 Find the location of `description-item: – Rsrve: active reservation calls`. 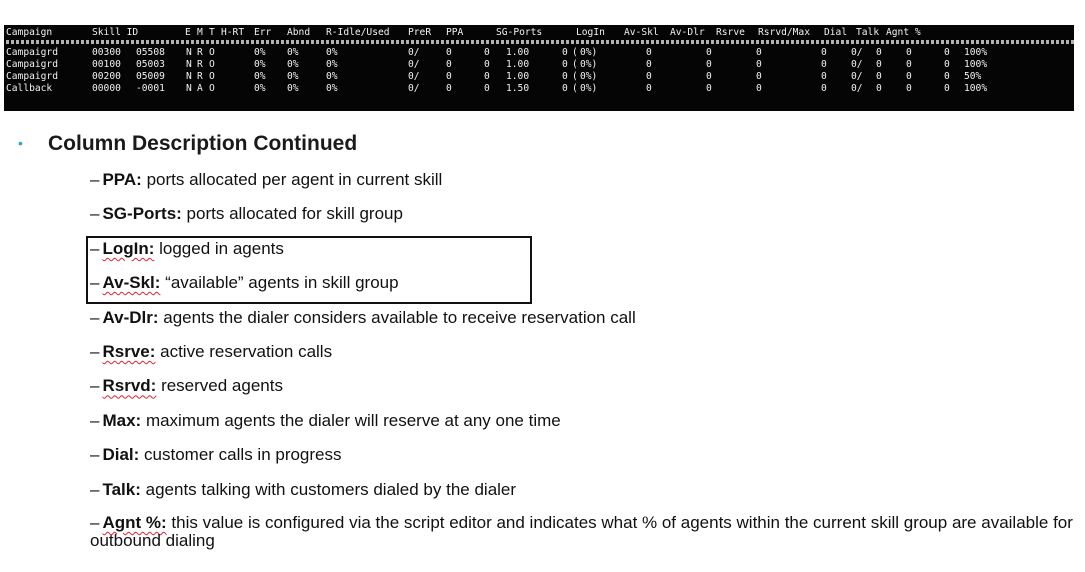

description-item: – Rsrve: active reservation calls is located at coordinates (585, 352).